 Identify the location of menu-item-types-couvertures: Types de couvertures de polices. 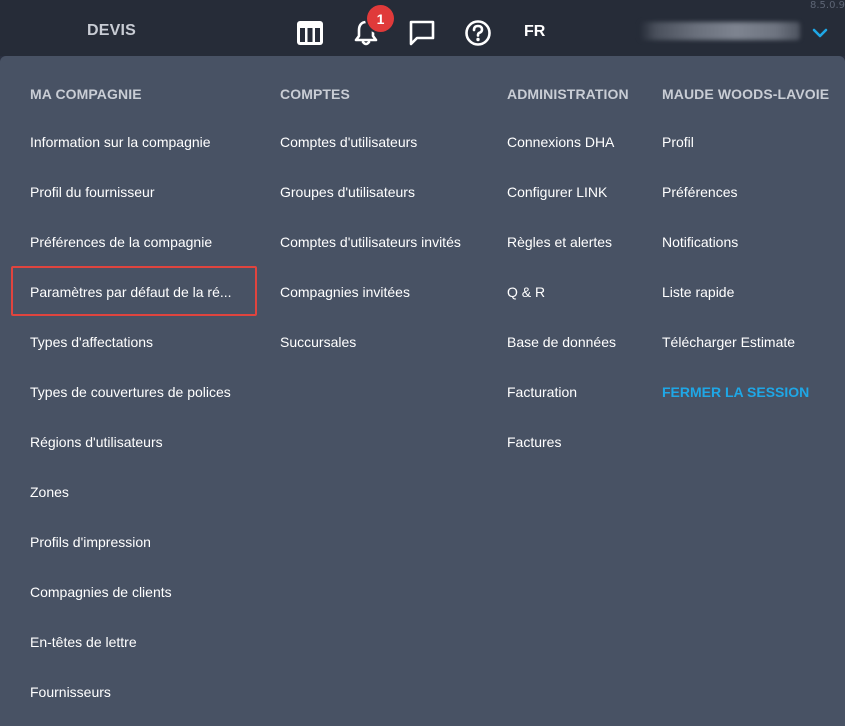
(130, 392).